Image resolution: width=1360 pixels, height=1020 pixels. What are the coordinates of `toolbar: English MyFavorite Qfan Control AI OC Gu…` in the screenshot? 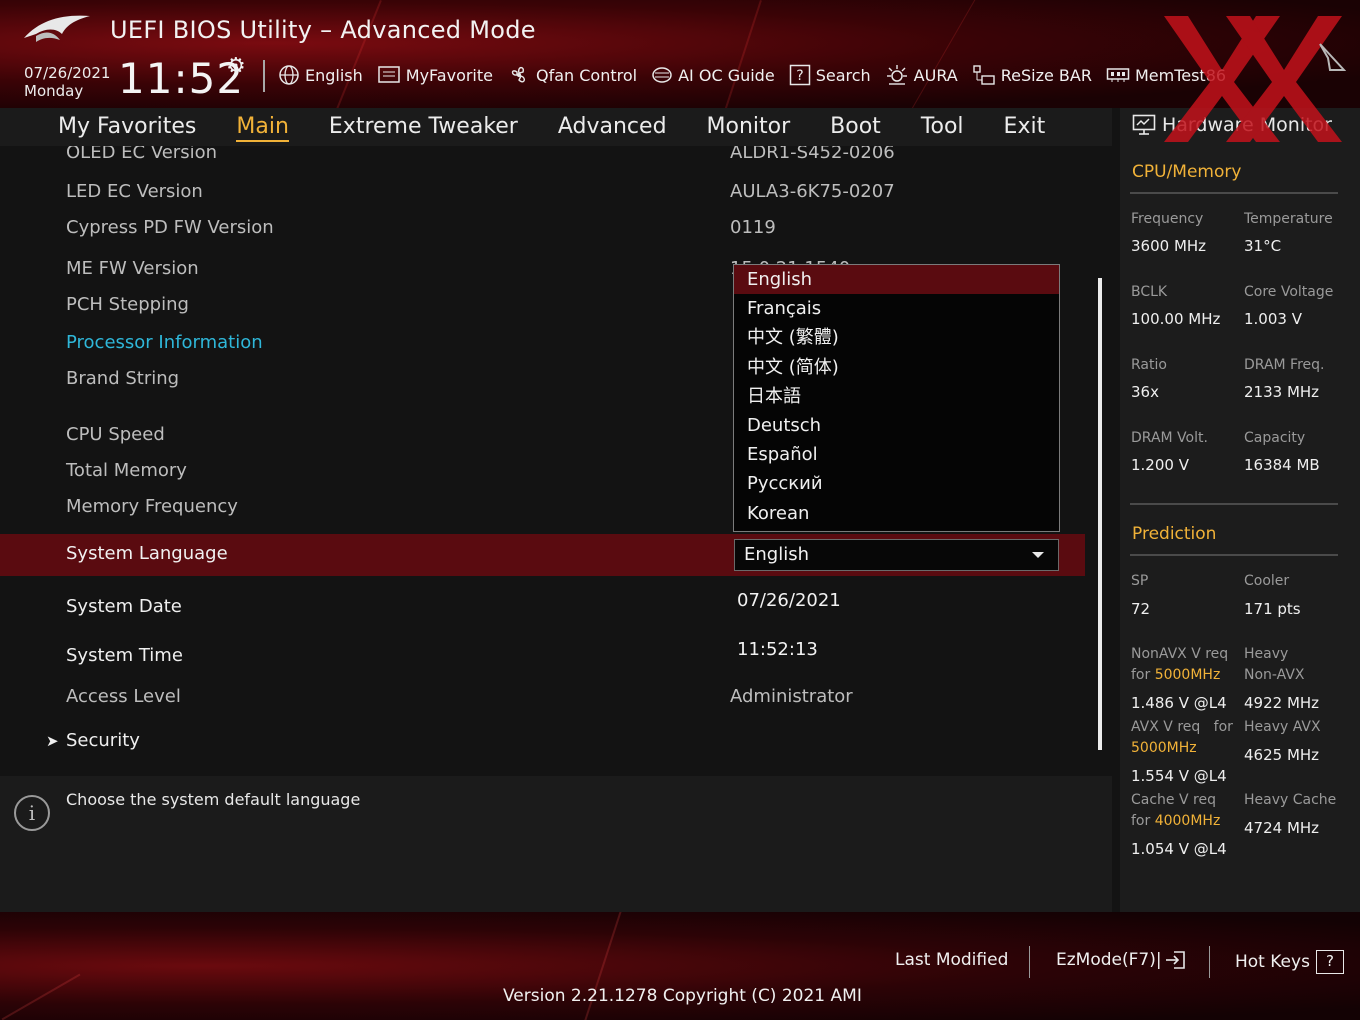 It's located at (759, 75).